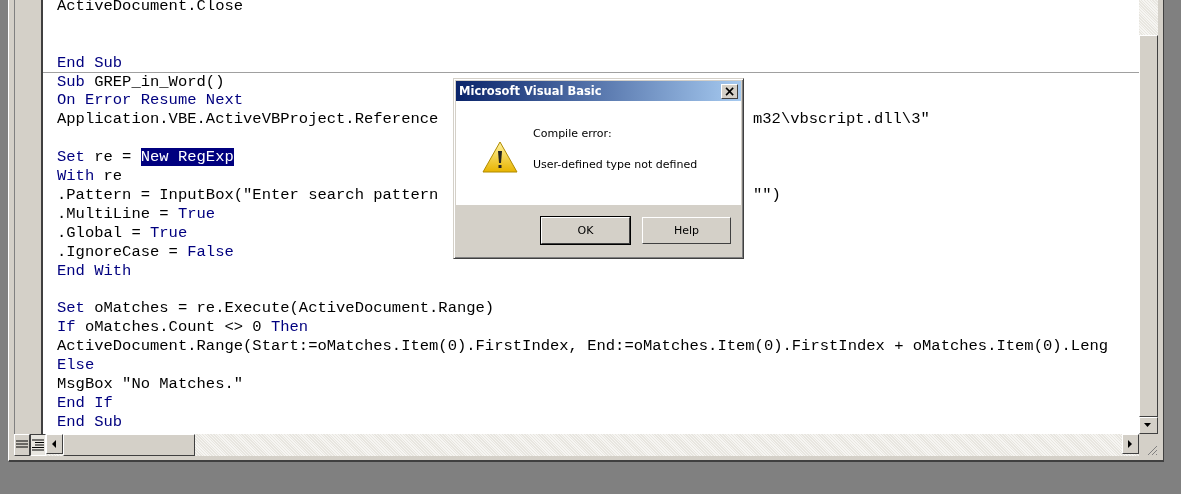 Image resolution: width=1181 pixels, height=494 pixels. I want to click on code-text: .MultiLine =, so click(113, 213).